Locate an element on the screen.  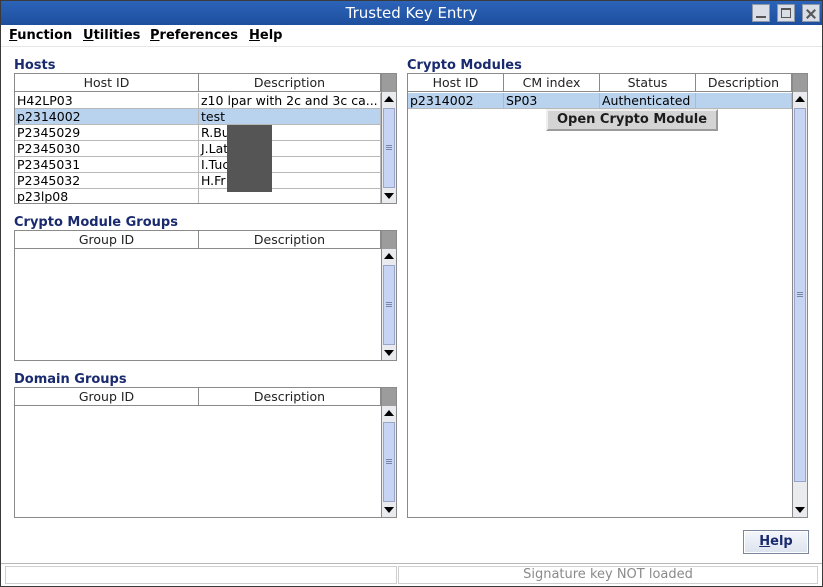
window-title: Trusted Key Entry is located at coordinates (411, 13).